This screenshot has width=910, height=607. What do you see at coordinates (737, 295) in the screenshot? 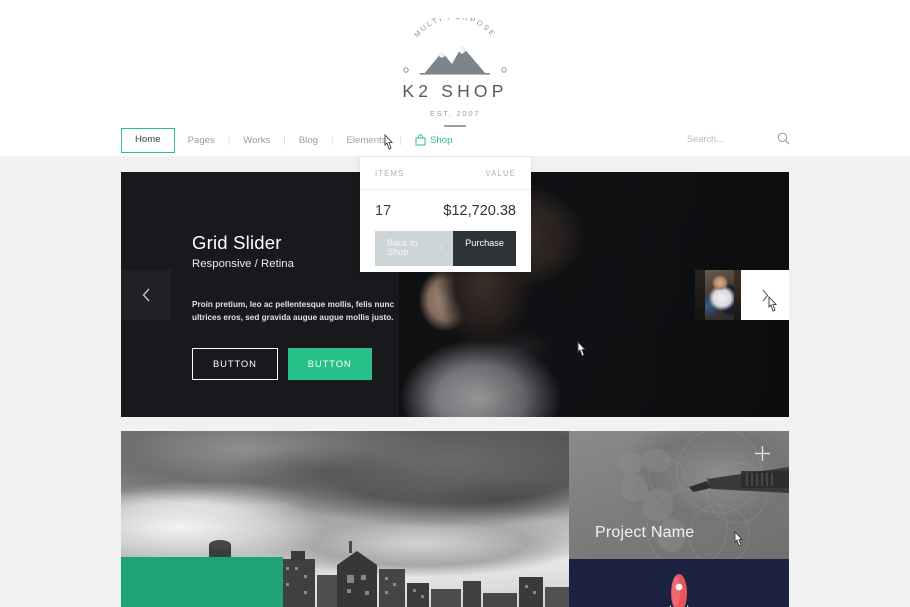
I see `thumbnail-right-edge` at bounding box center [737, 295].